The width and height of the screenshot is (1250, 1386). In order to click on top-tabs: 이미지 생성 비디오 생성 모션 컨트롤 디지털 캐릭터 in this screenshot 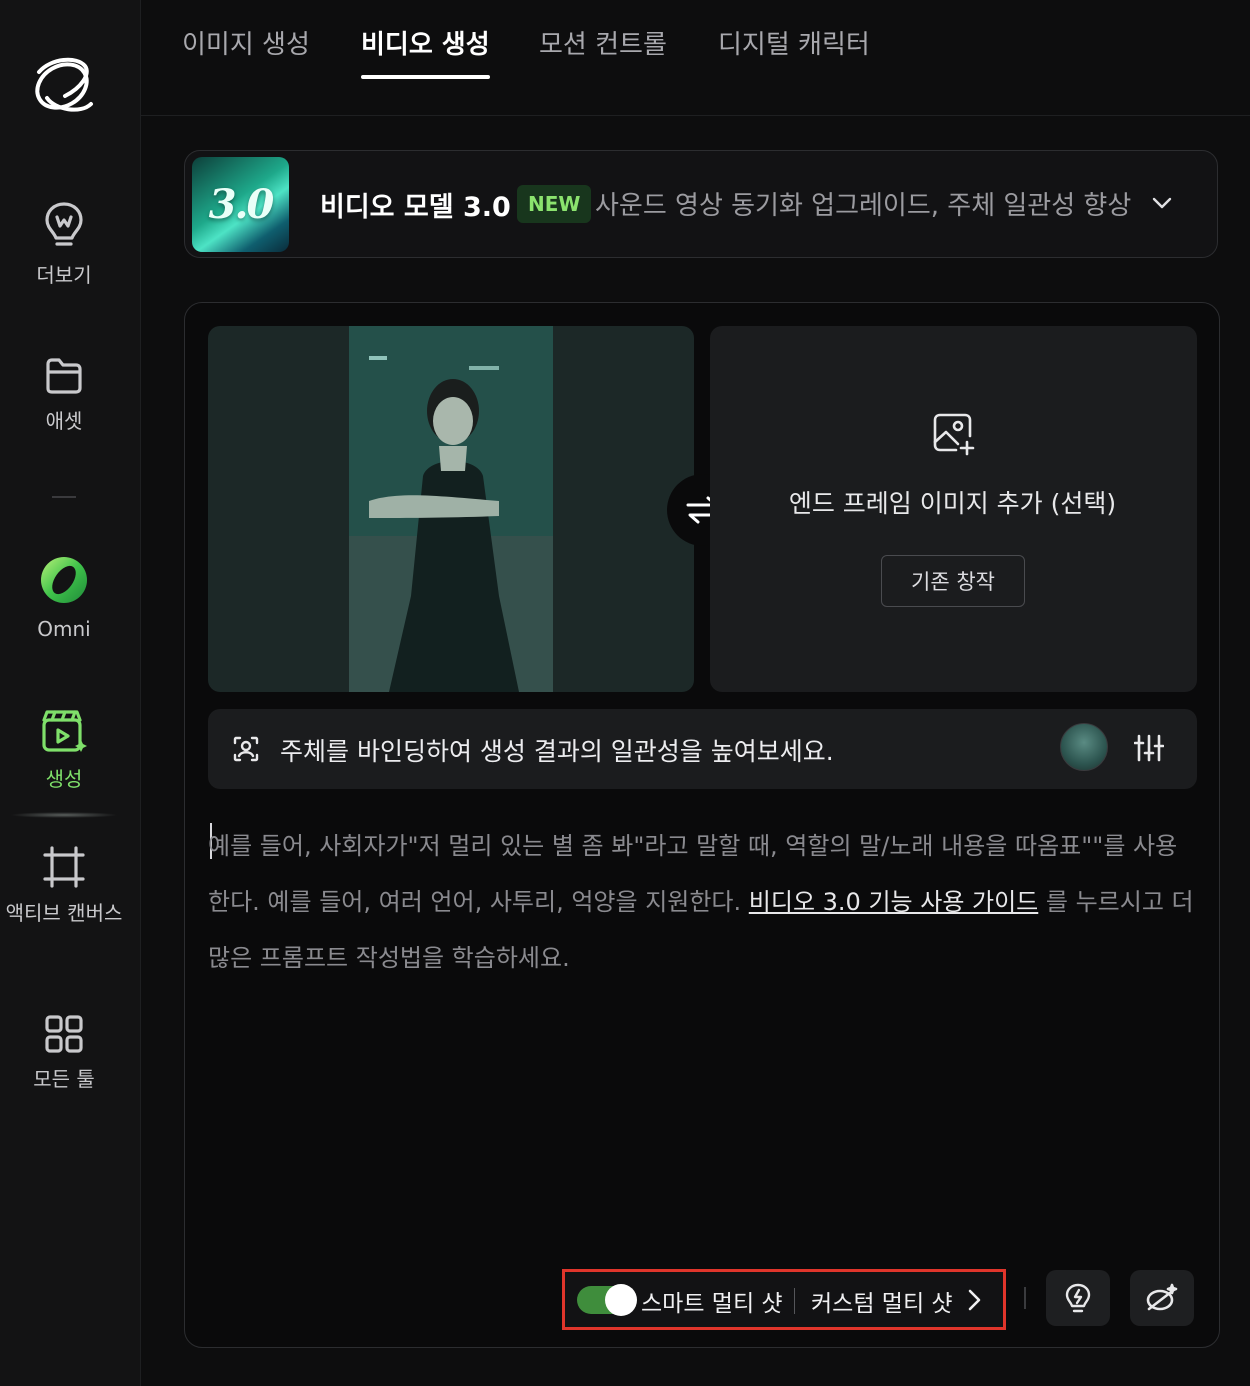, I will do `click(695, 58)`.